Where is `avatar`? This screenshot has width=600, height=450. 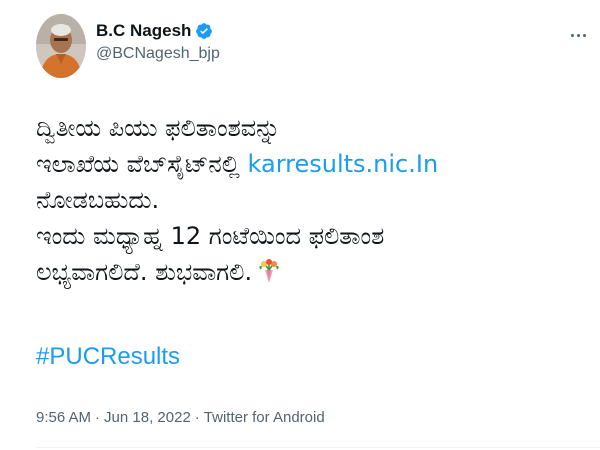
avatar is located at coordinates (61, 46).